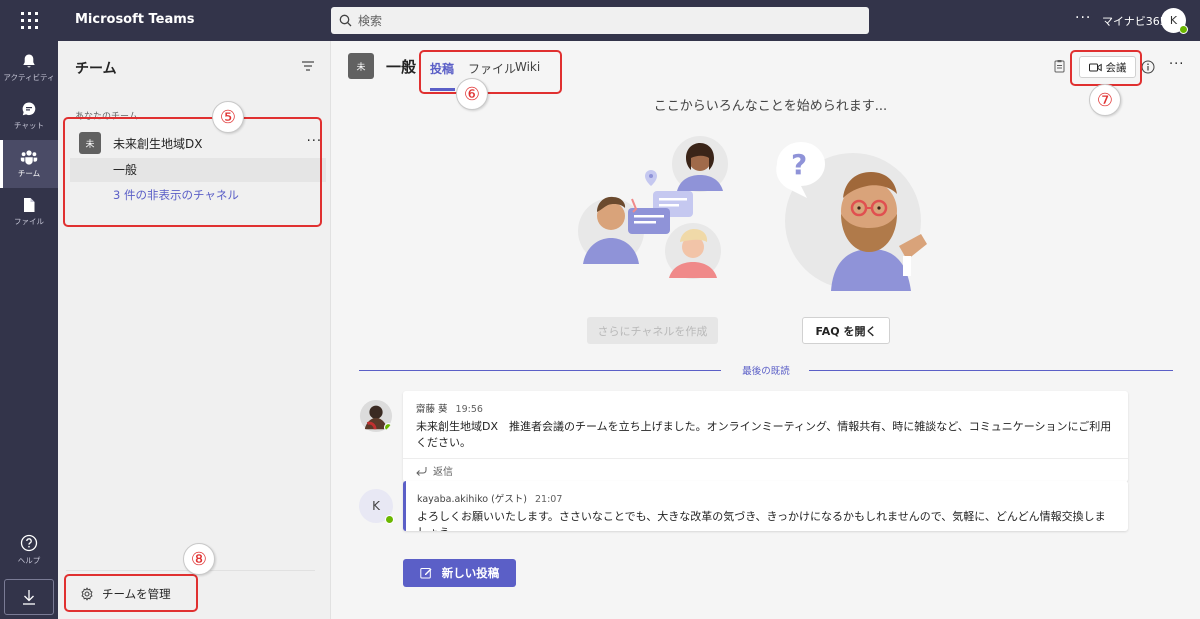 This screenshot has width=1200, height=619. What do you see at coordinates (1148, 67) in the screenshot?
I see `info-icon` at bounding box center [1148, 67].